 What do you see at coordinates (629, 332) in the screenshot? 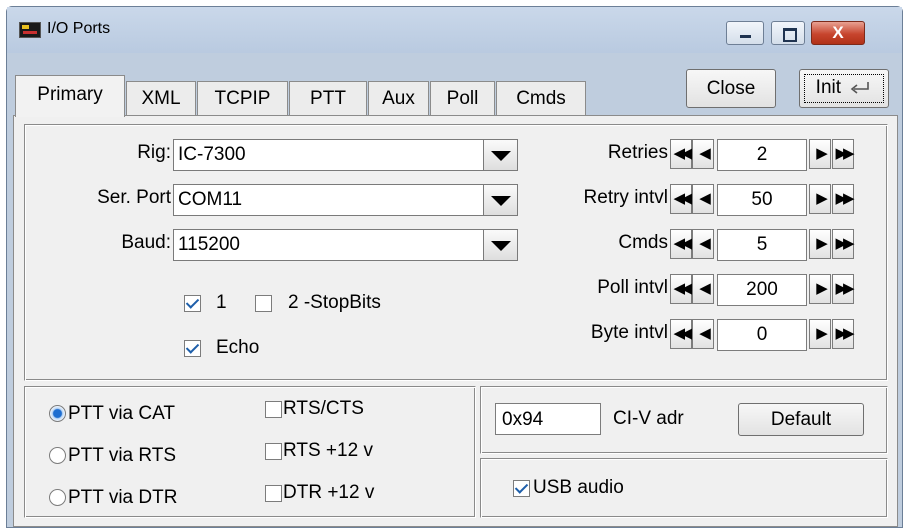
I see `spinner-label: Byte intvl` at bounding box center [629, 332].